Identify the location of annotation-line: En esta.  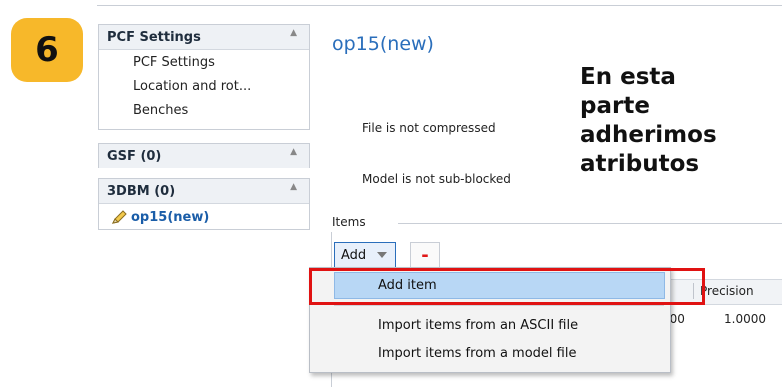
(628, 77).